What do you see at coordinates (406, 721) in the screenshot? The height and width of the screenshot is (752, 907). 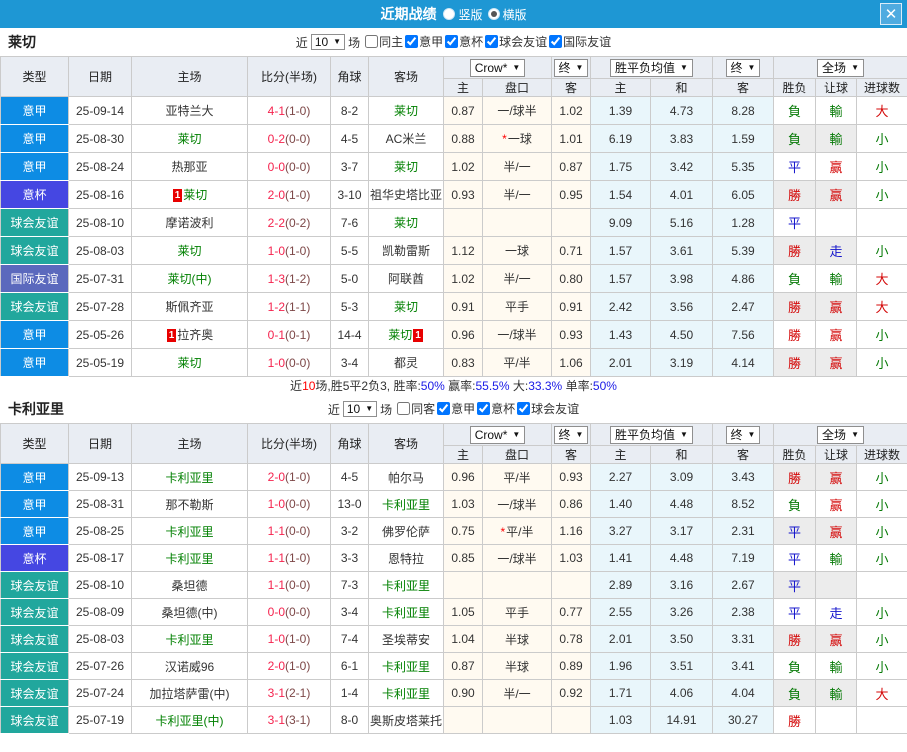 I see `away-team-link: 奥斯皮塔莱托` at bounding box center [406, 721].